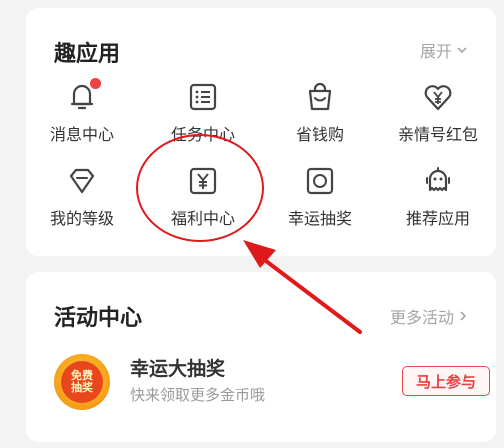  Describe the element at coordinates (202, 134) in the screenshot. I see `app-label: 任务中心` at that location.